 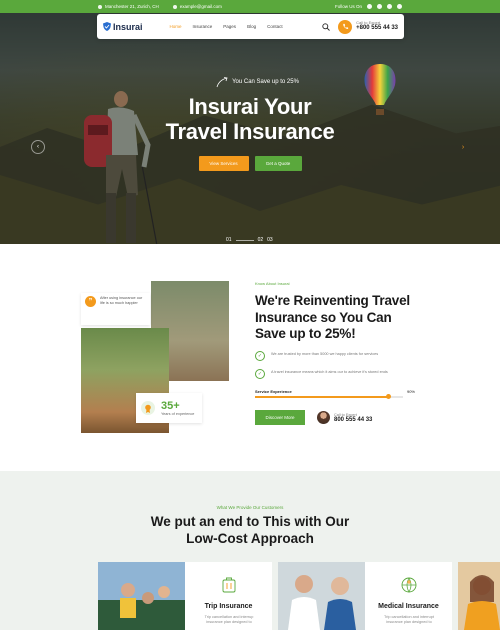 I want to click on email-text: example@gmail.com, so click(x=201, y=6).